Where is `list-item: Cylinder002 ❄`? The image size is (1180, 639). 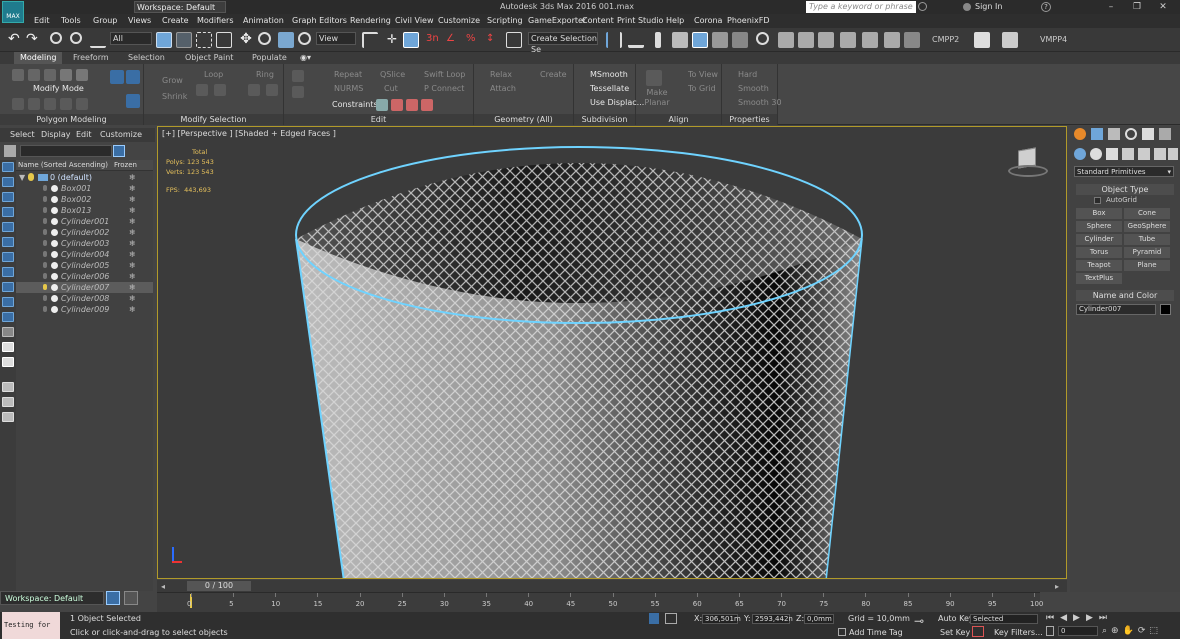
list-item: Cylinder002 ❄ is located at coordinates (84, 232).